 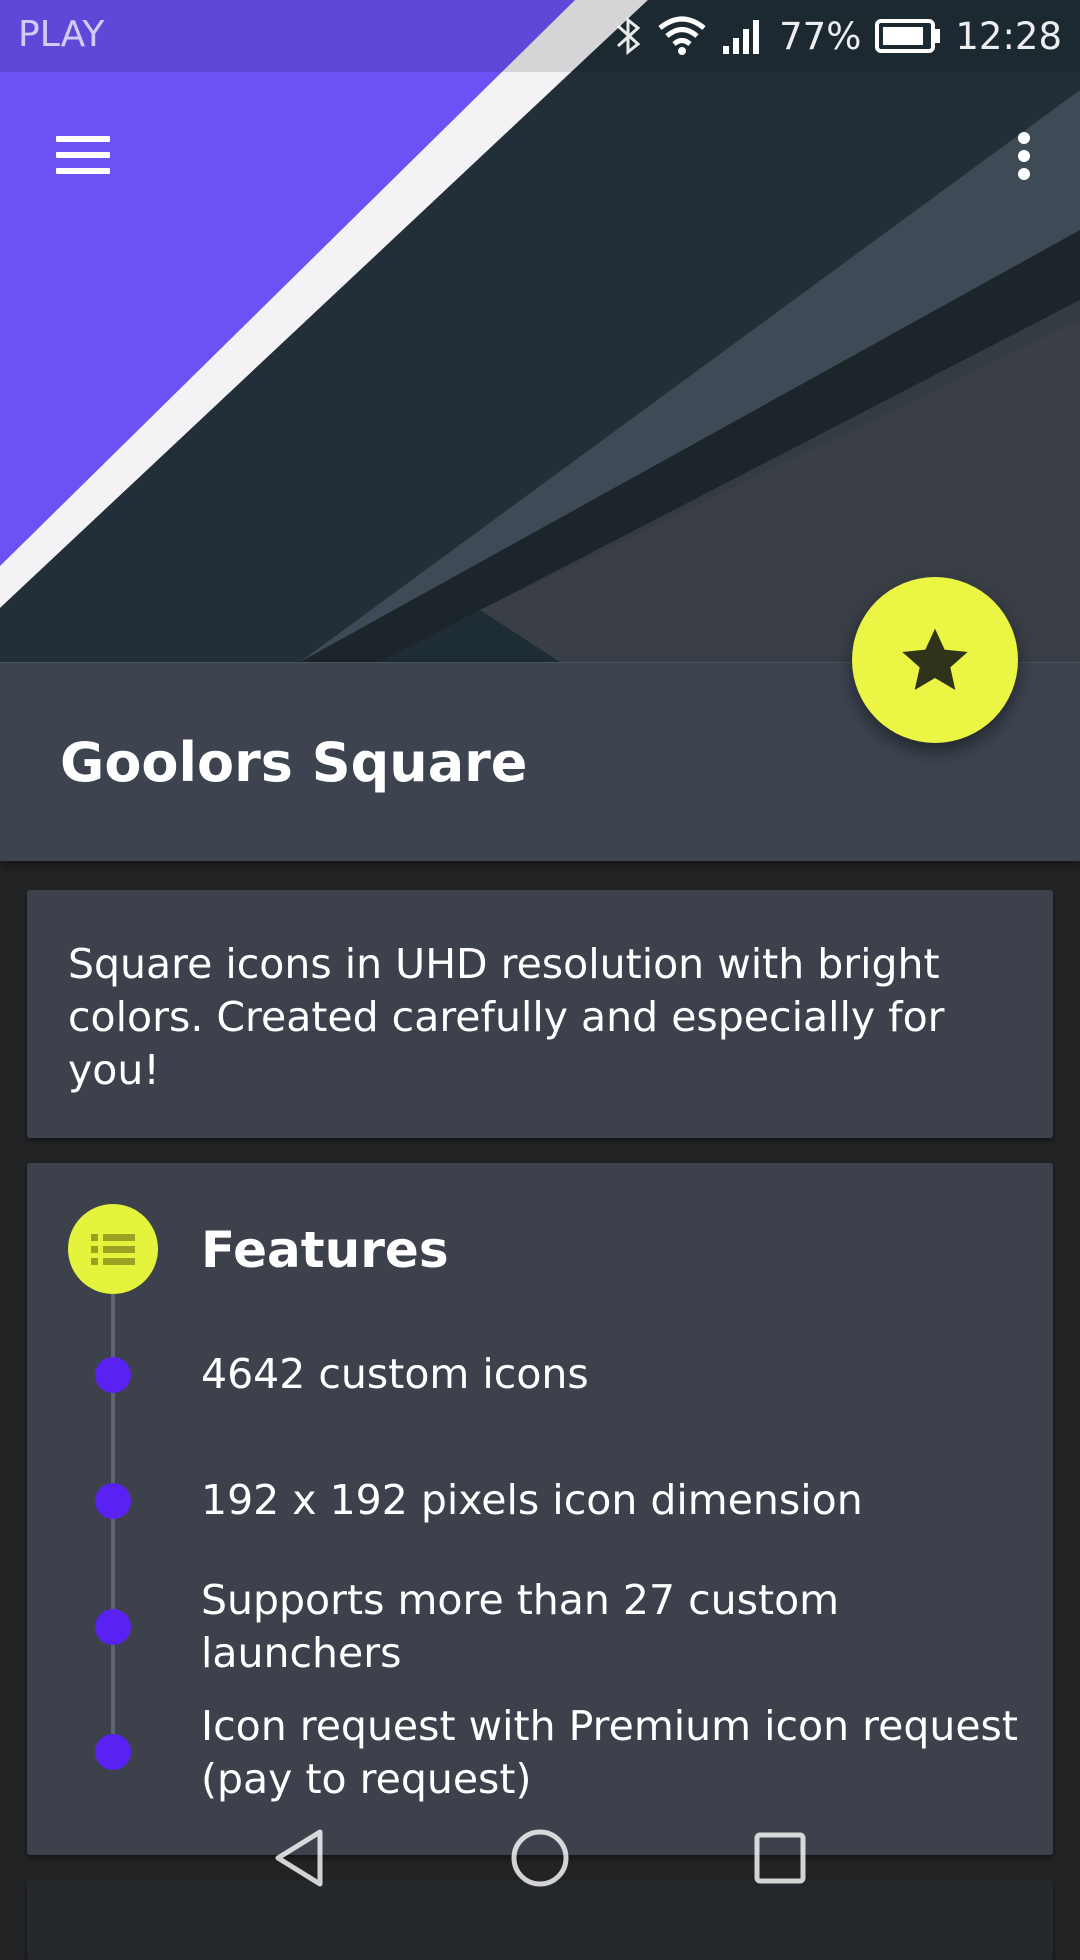 What do you see at coordinates (908, 36) in the screenshot?
I see `battery-icon` at bounding box center [908, 36].